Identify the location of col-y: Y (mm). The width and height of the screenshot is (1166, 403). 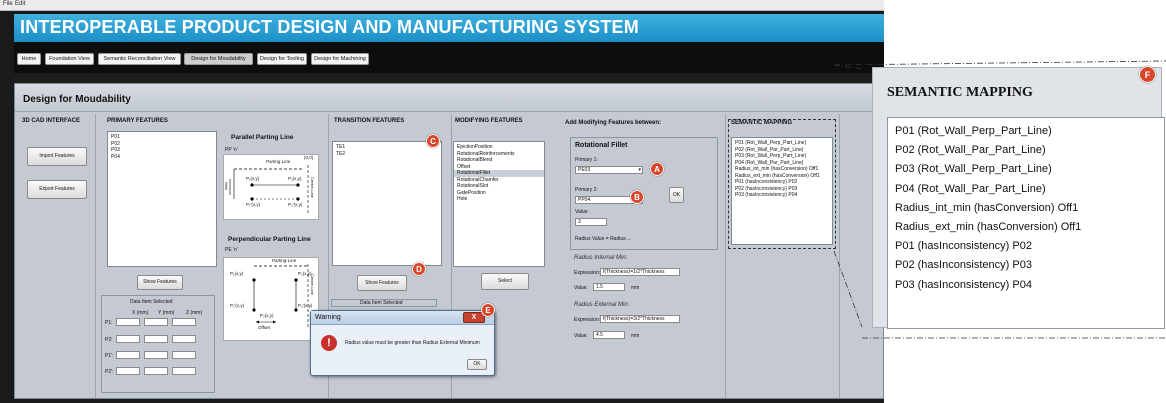
(166, 313).